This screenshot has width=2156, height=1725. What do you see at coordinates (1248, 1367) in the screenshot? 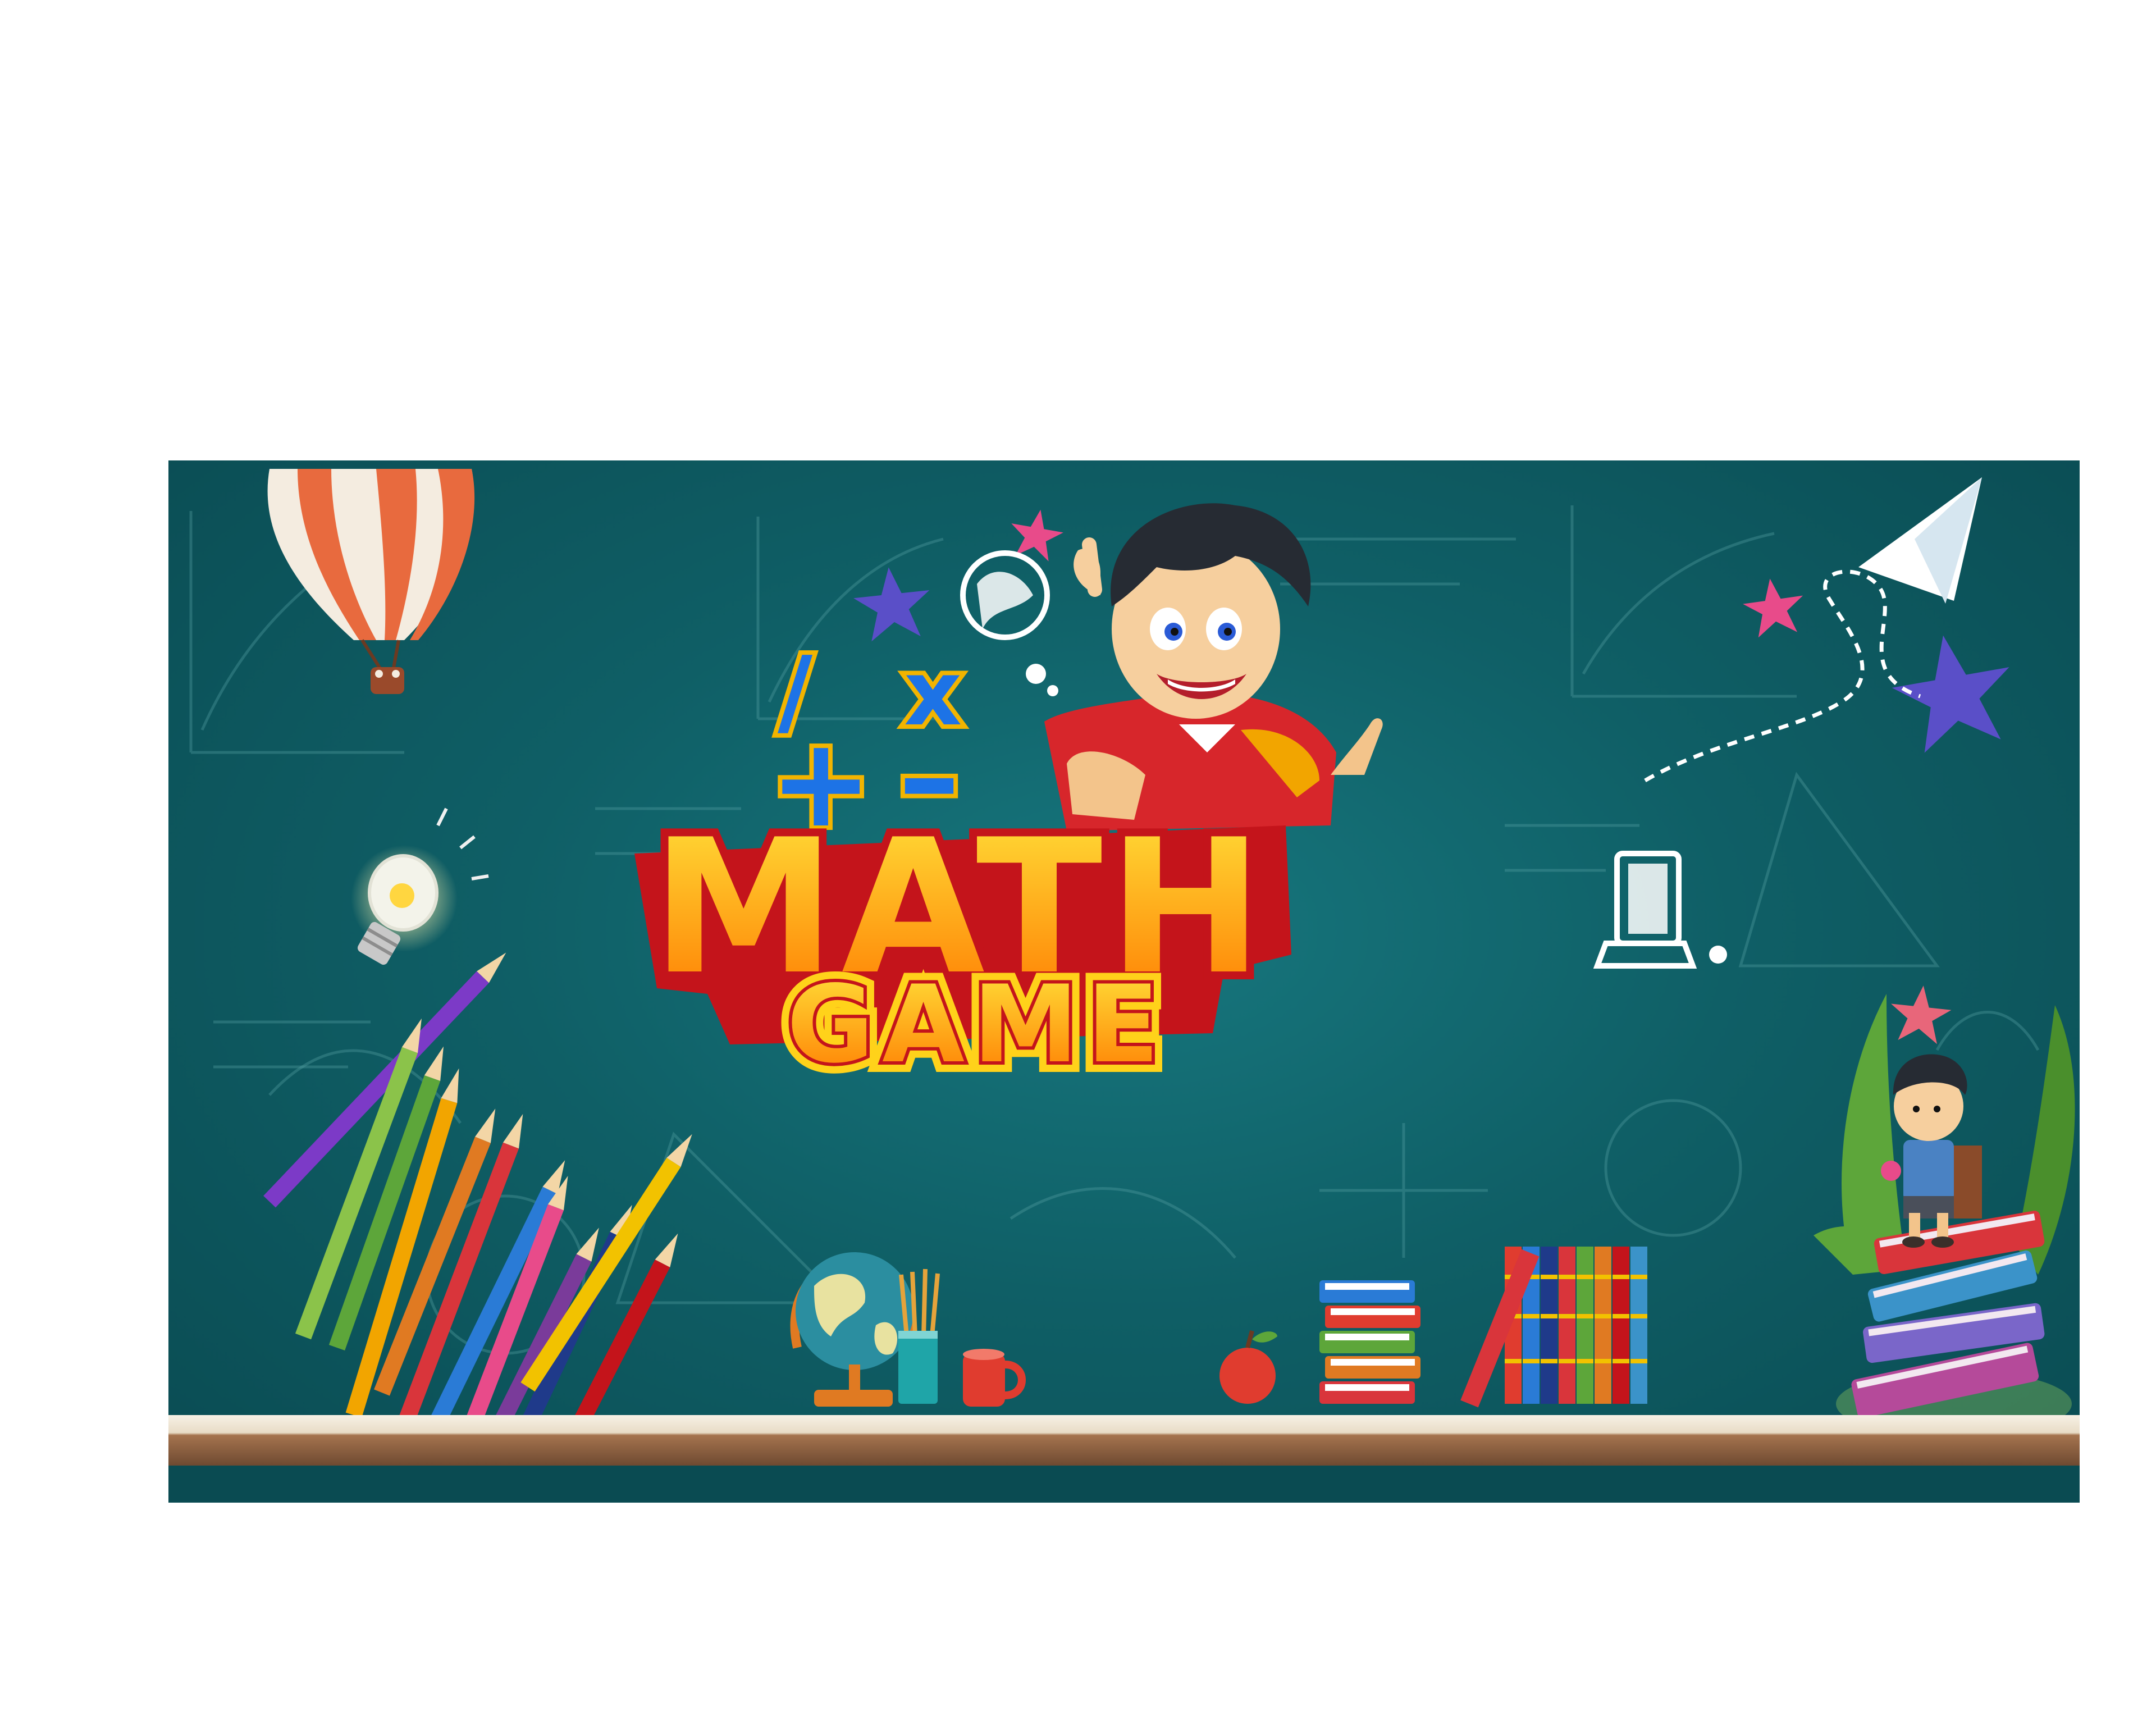
I see `apple-icon` at bounding box center [1248, 1367].